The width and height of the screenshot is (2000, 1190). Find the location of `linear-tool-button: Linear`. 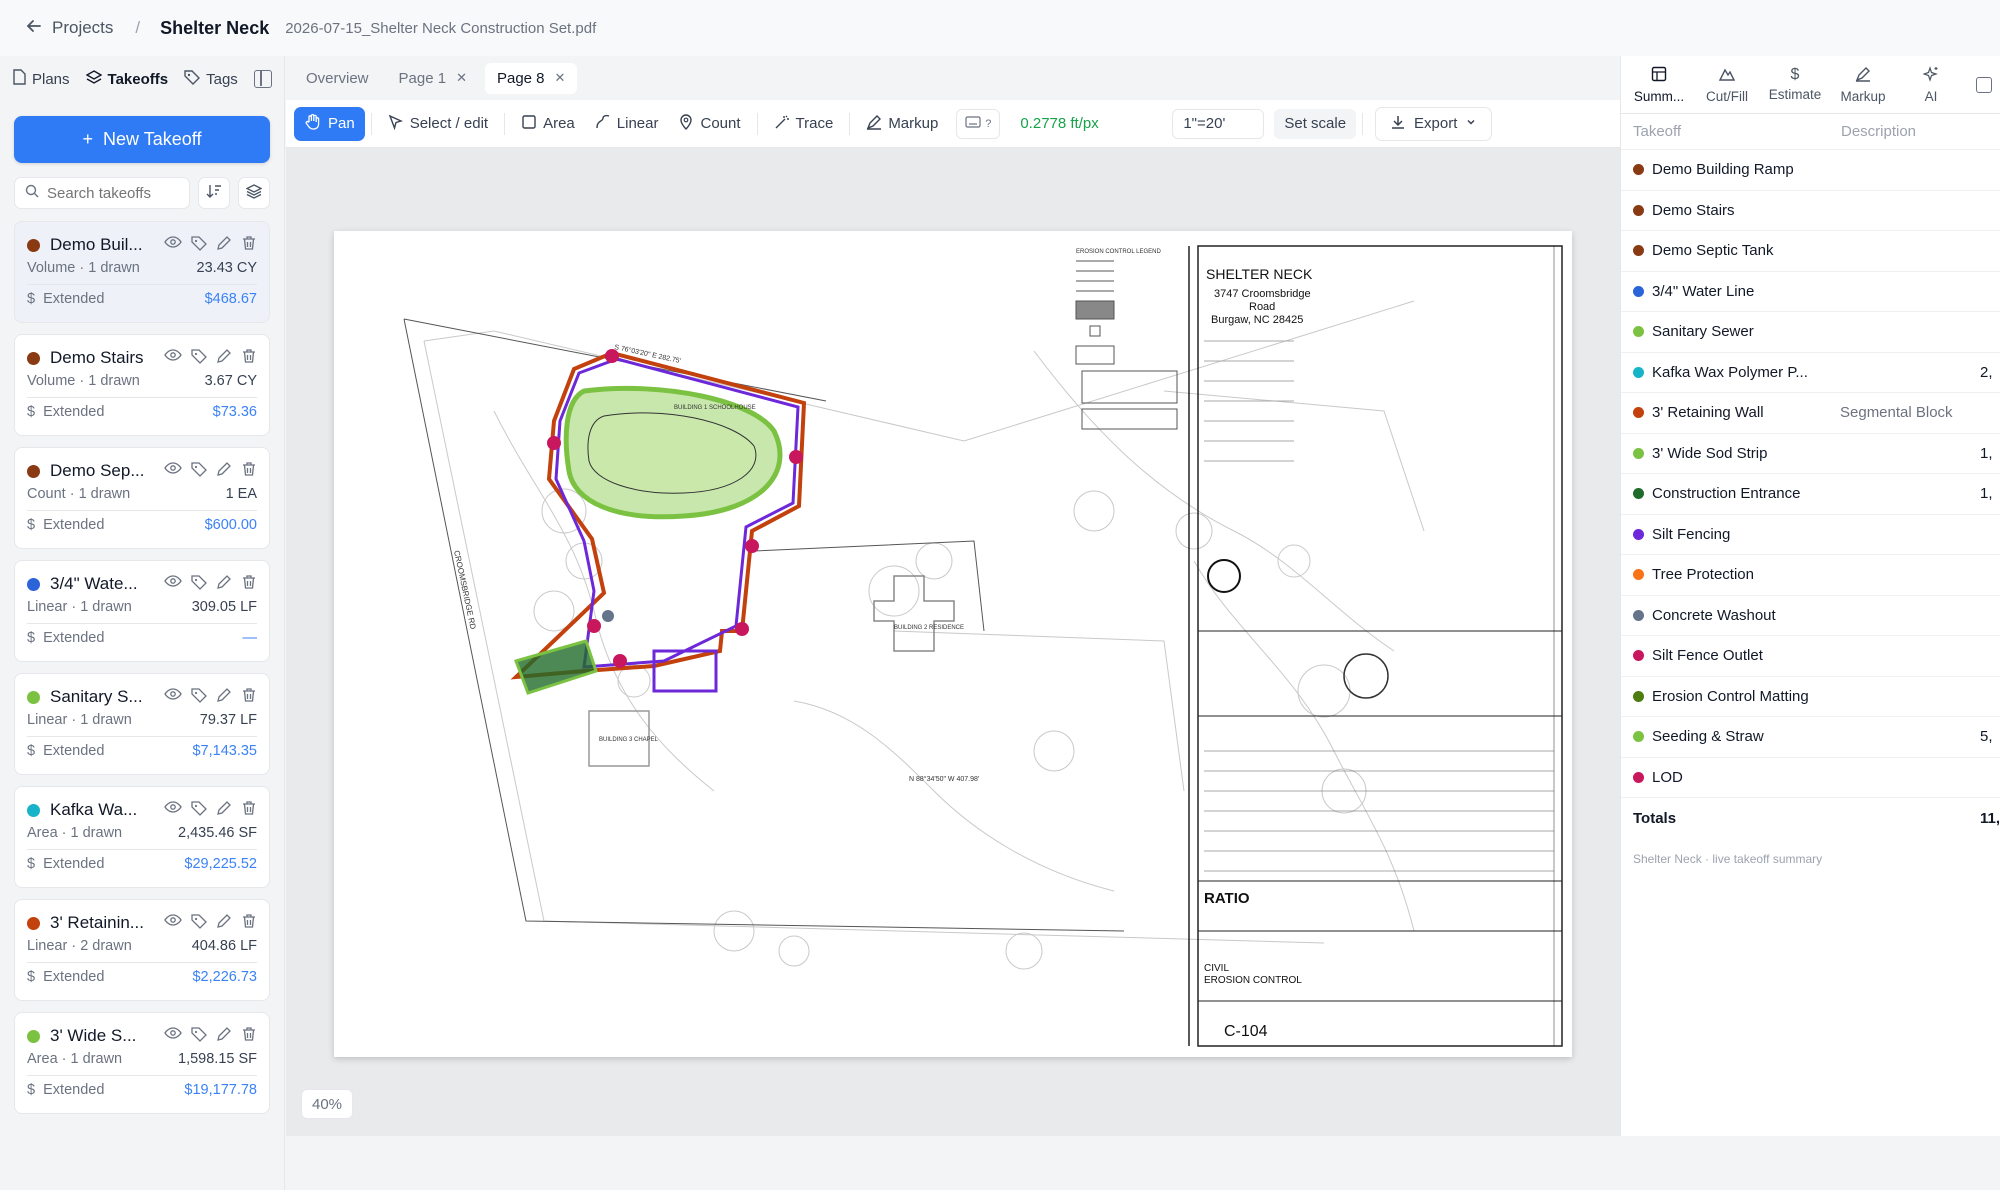

linear-tool-button: Linear is located at coordinates (627, 124).